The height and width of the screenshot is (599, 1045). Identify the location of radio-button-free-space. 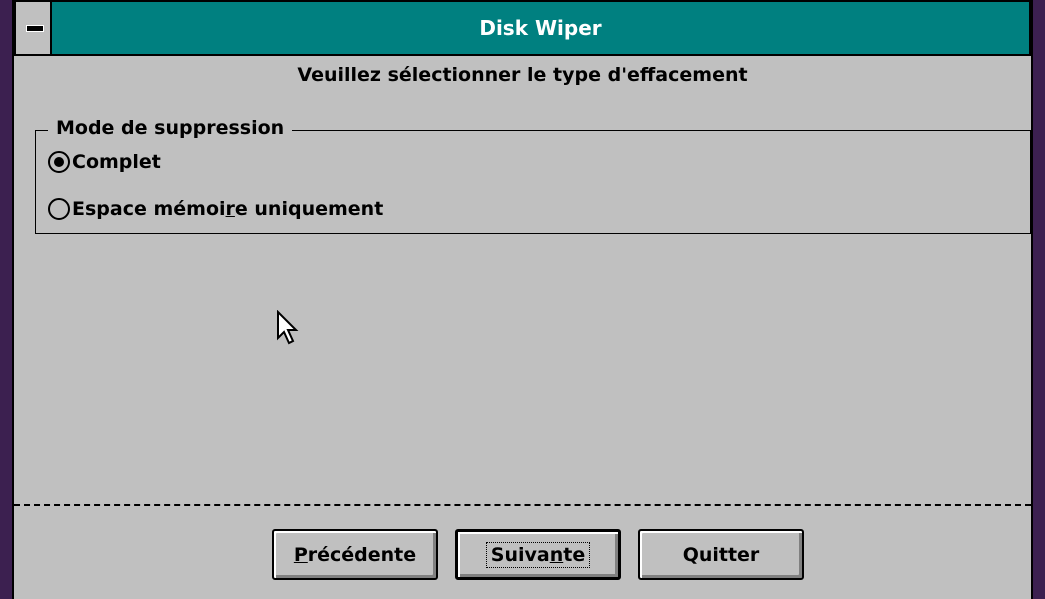
(59, 209).